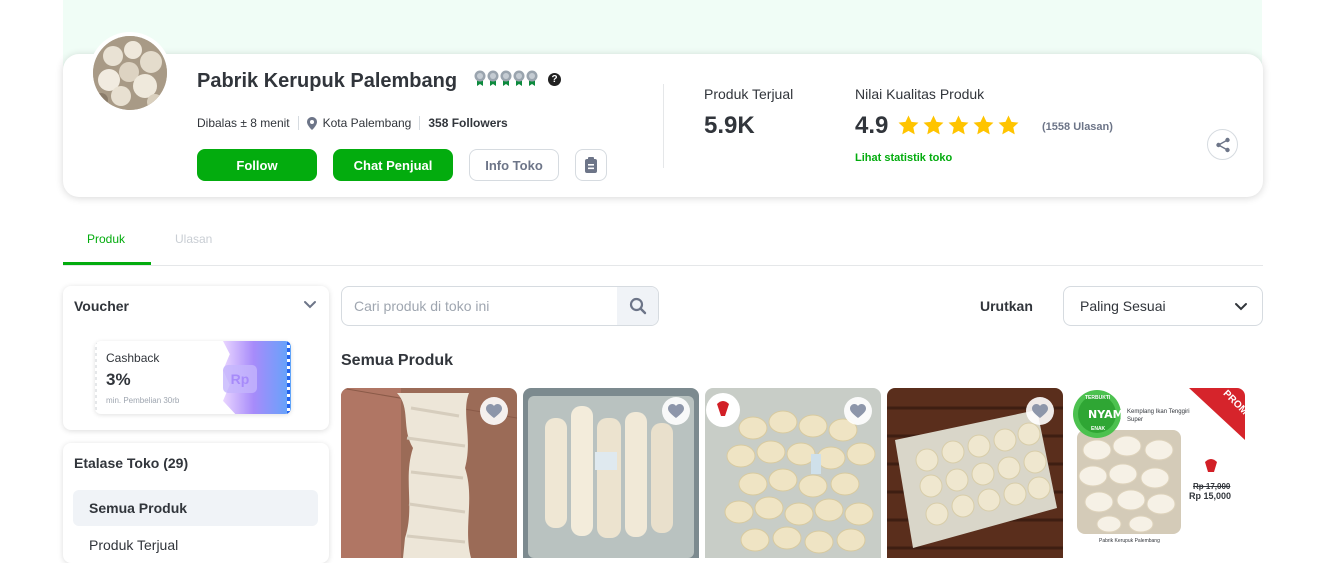  What do you see at coordinates (872, 125) in the screenshot?
I see `rating-value: 4.9` at bounding box center [872, 125].